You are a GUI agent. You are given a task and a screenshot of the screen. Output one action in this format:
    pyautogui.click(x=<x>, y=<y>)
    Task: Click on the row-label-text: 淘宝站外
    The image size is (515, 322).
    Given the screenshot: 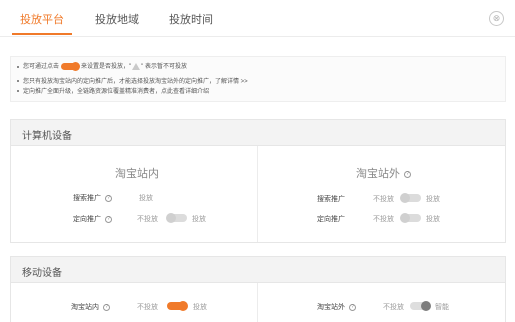 What is the action you would take?
    pyautogui.click(x=331, y=307)
    